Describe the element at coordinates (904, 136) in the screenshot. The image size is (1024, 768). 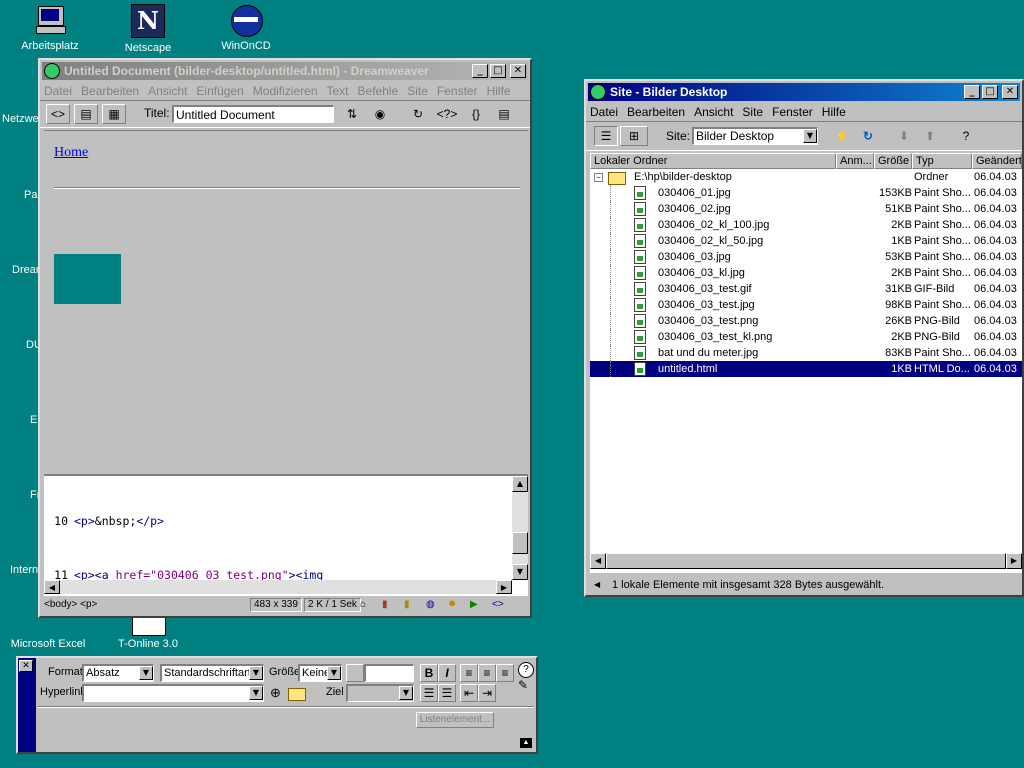
I see `get-files-icon: ⬇` at that location.